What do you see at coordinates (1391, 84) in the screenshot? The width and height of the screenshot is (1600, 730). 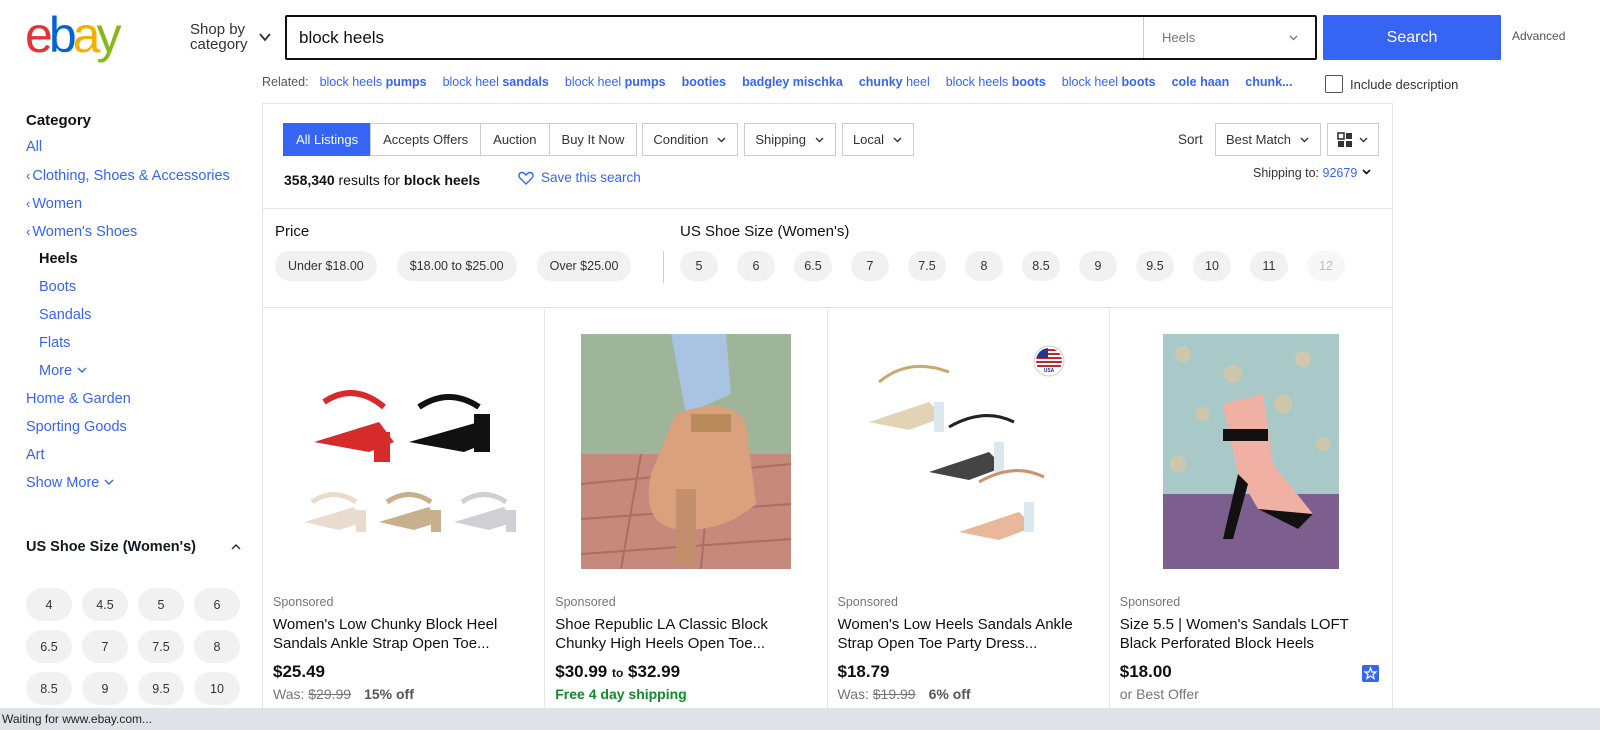 I see `include-description-checkbox: Include description` at bounding box center [1391, 84].